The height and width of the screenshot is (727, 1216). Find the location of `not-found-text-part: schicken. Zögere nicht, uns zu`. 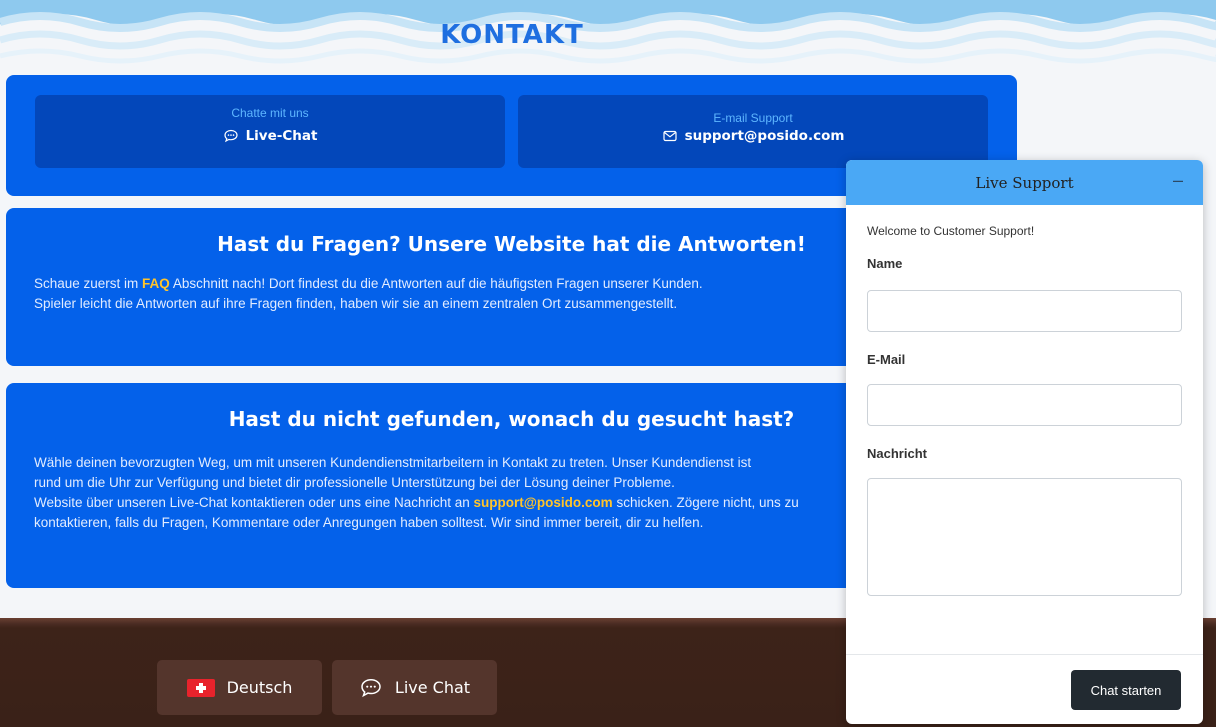

not-found-text-part: schicken. Zögere nicht, uns zu is located at coordinates (705, 502).